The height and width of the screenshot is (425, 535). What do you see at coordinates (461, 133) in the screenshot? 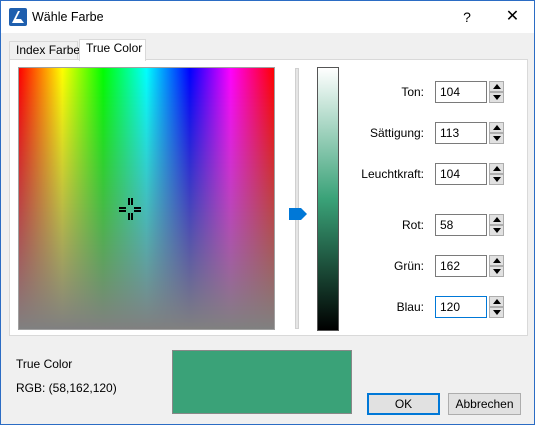
I see `saettigung-input` at bounding box center [461, 133].